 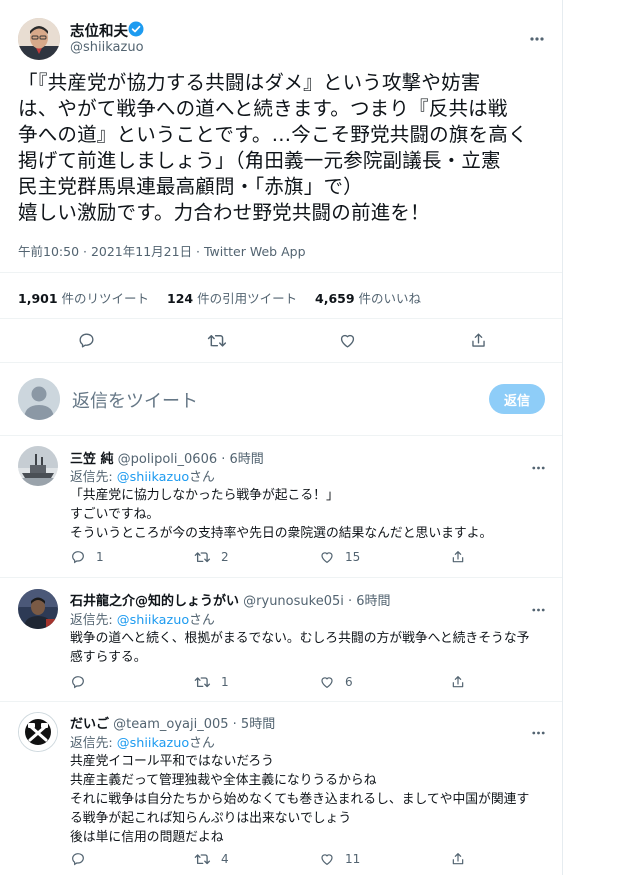 I want to click on reply-text-line: 後は単に信用の問題だよね, so click(x=147, y=837).